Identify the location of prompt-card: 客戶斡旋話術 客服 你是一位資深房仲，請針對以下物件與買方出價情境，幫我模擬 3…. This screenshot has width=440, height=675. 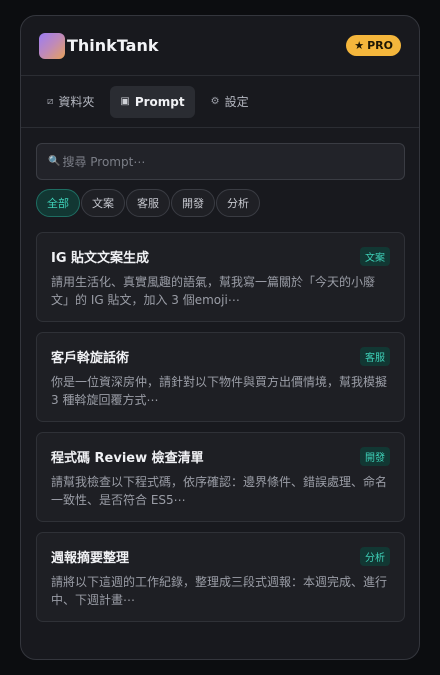
(220, 377).